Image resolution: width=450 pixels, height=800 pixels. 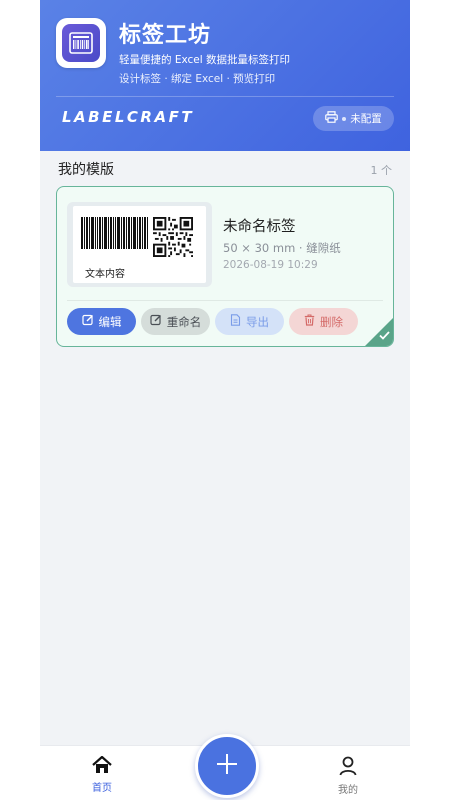 What do you see at coordinates (348, 790) in the screenshot?
I see `nav-mine-label: 我的` at bounding box center [348, 790].